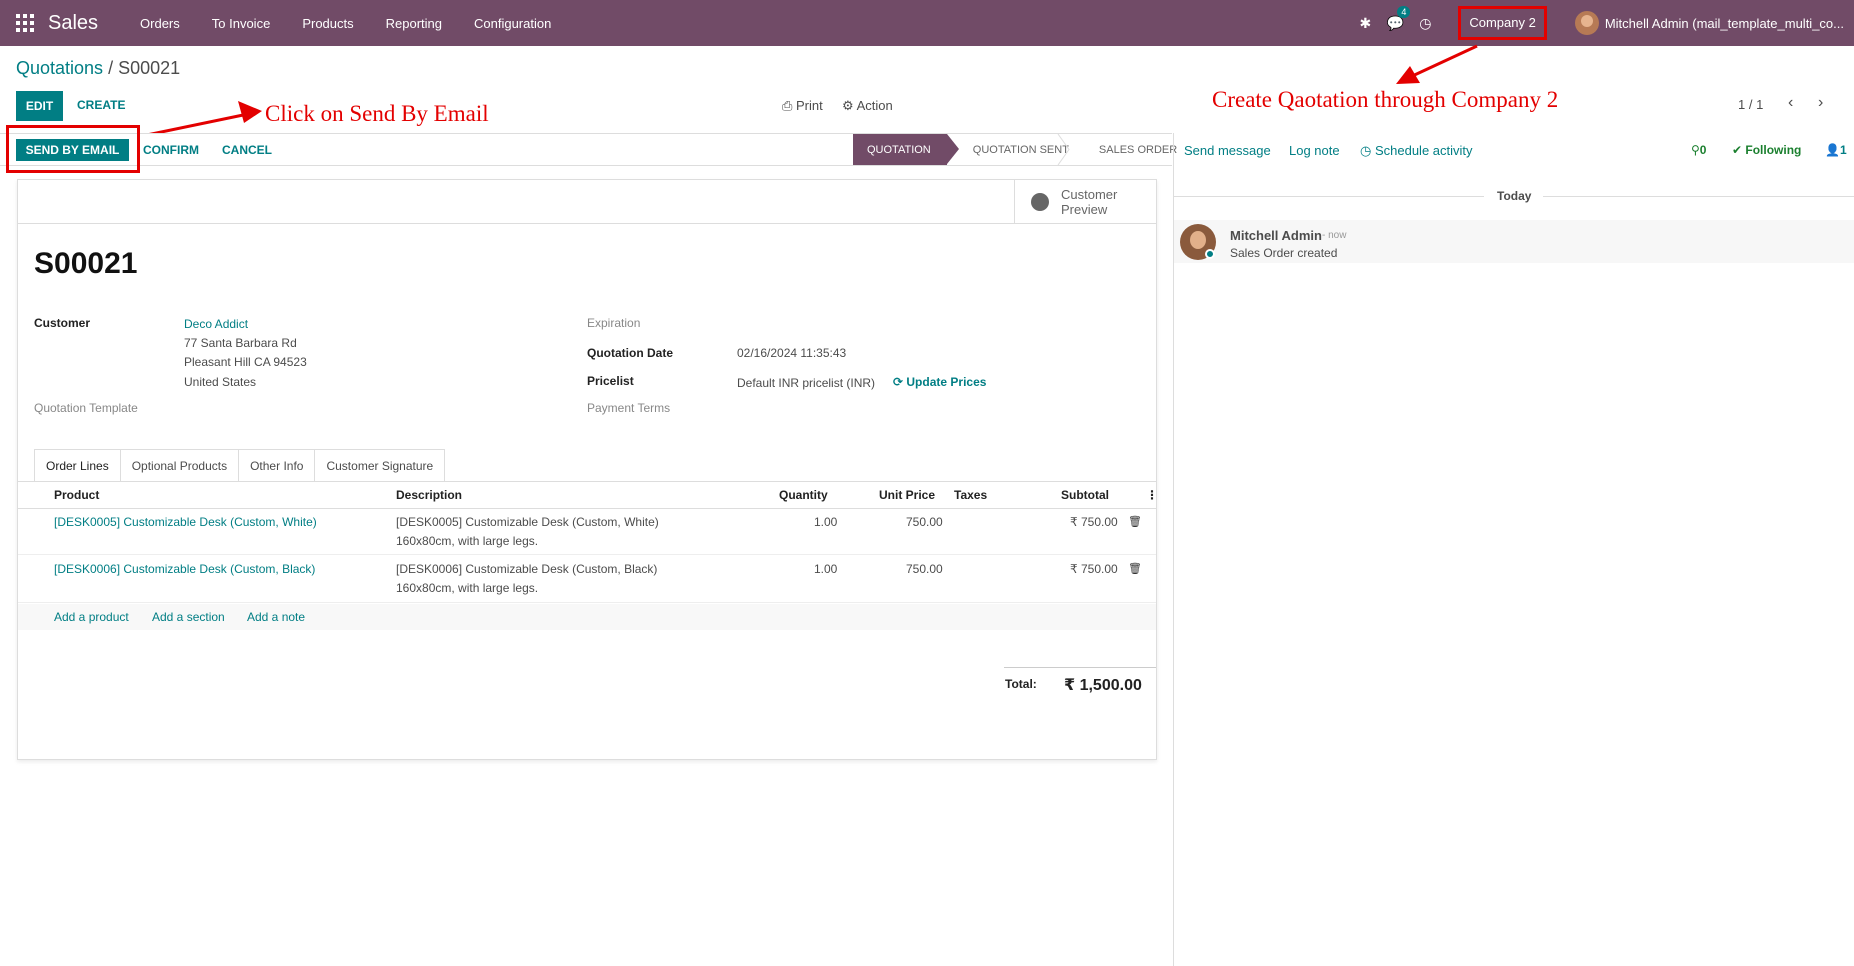 This screenshot has height=966, width=1854. I want to click on add-section-link: Add a section, so click(188, 617).